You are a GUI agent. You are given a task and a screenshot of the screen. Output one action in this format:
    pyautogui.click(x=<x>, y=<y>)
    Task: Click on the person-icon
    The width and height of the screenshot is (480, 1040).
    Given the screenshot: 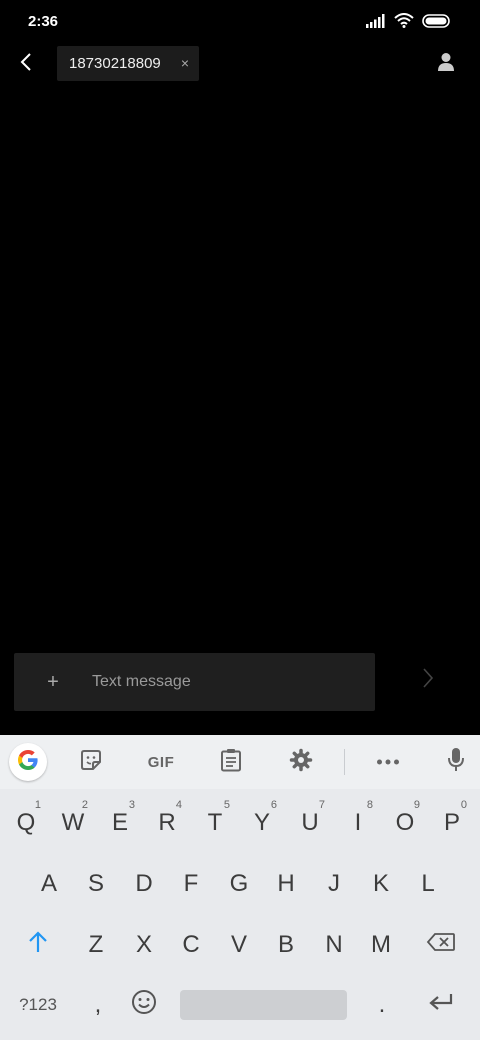 What is the action you would take?
    pyautogui.click(x=446, y=64)
    